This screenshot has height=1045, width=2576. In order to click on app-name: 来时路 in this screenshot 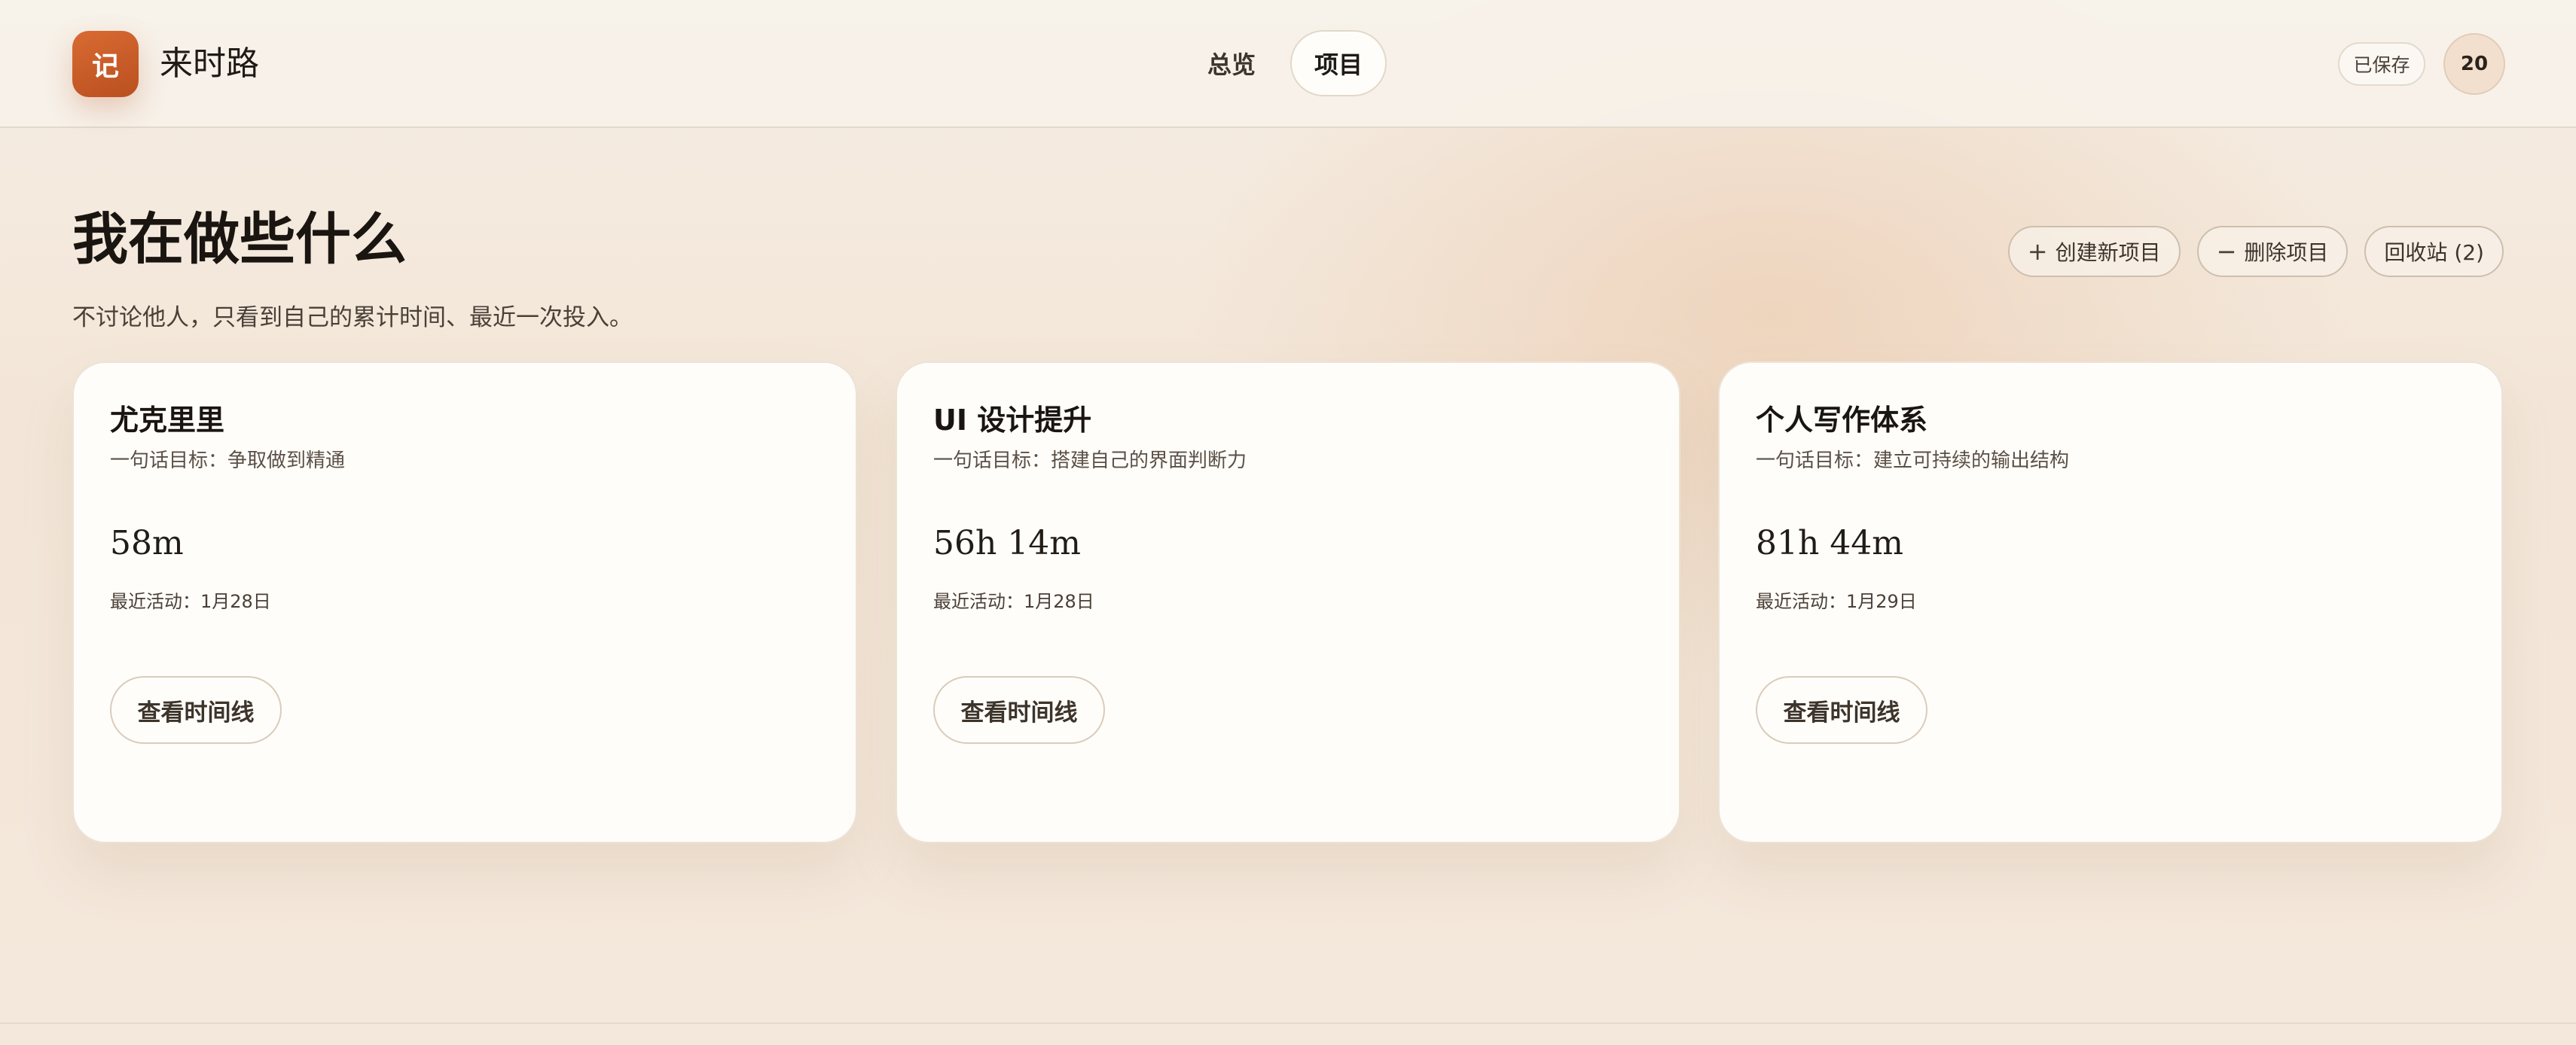, I will do `click(210, 64)`.